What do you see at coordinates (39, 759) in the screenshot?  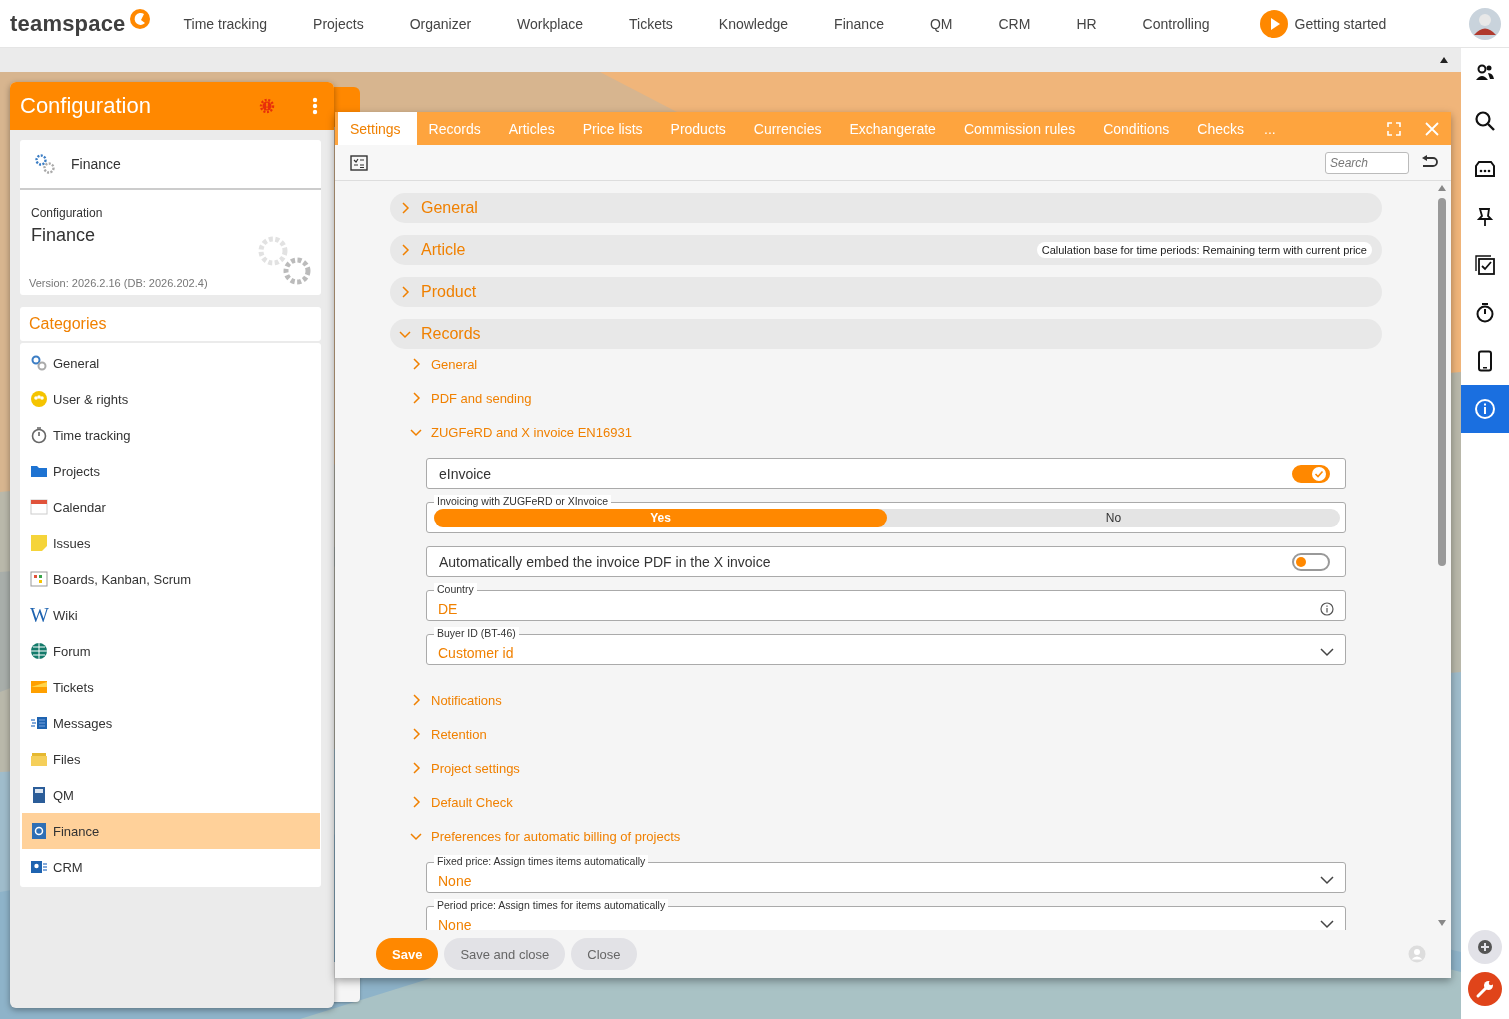 I see `box-icon` at bounding box center [39, 759].